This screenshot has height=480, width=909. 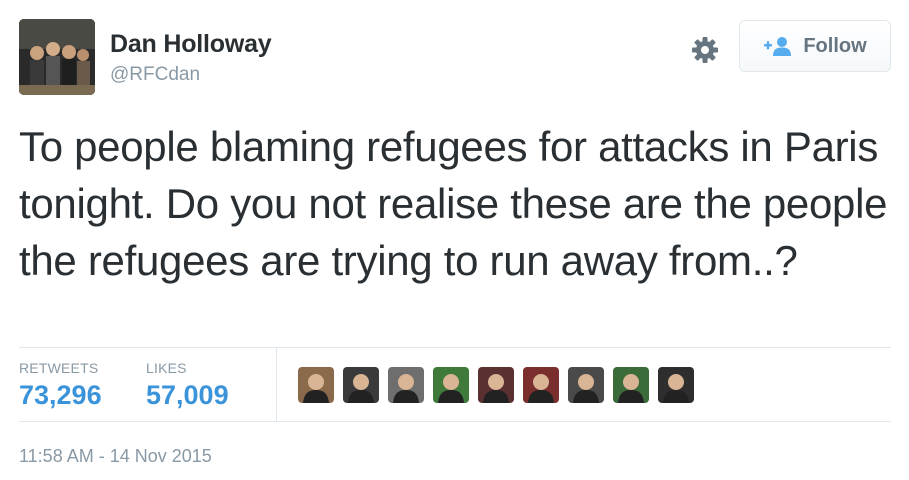 I want to click on tweet-timestamp: 11:58 AM - 14 Nov 2015, so click(x=115, y=456).